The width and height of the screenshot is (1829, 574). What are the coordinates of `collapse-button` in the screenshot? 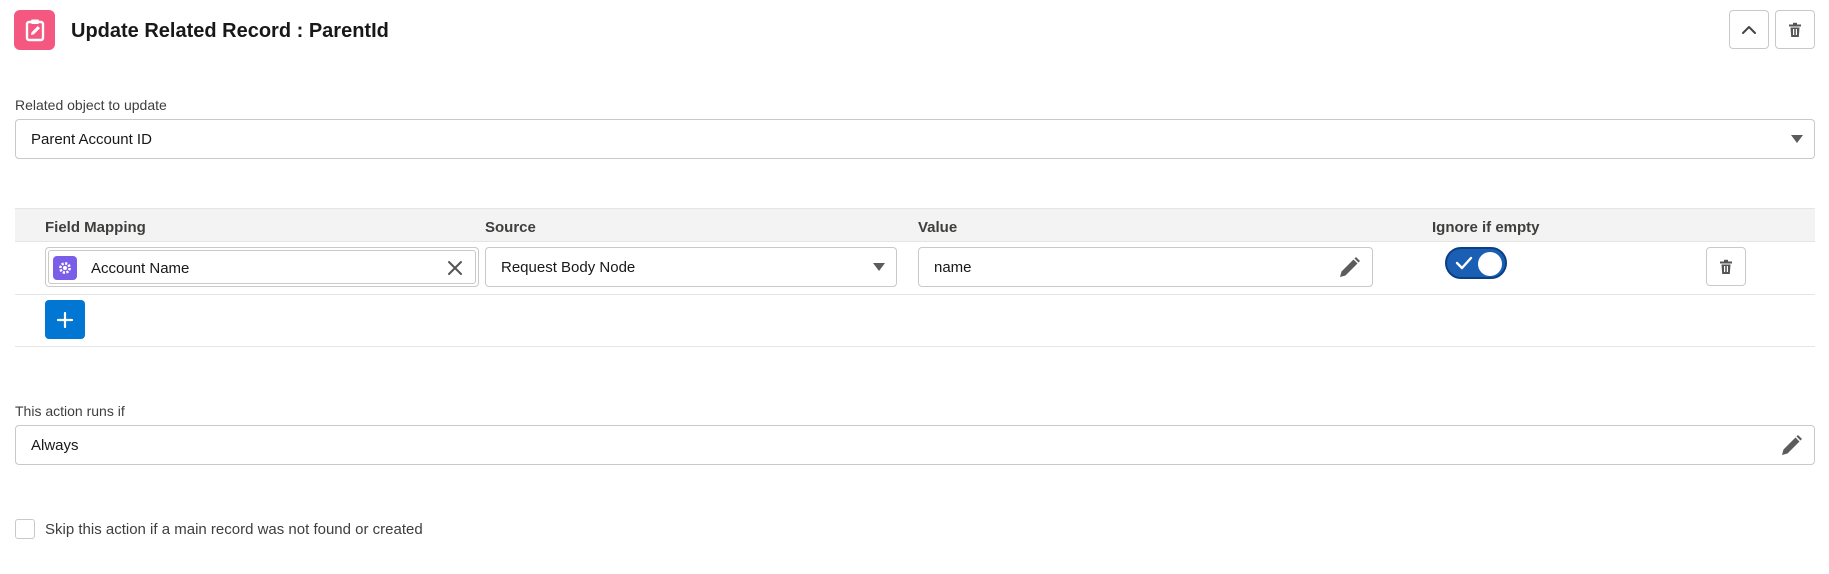 It's located at (1749, 29).